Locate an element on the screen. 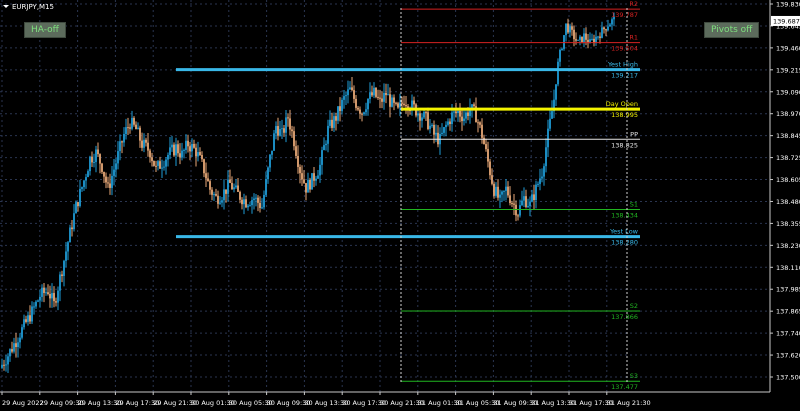 This screenshot has width=800, height=411. y-tick-label: 139.215 is located at coordinates (788, 70).